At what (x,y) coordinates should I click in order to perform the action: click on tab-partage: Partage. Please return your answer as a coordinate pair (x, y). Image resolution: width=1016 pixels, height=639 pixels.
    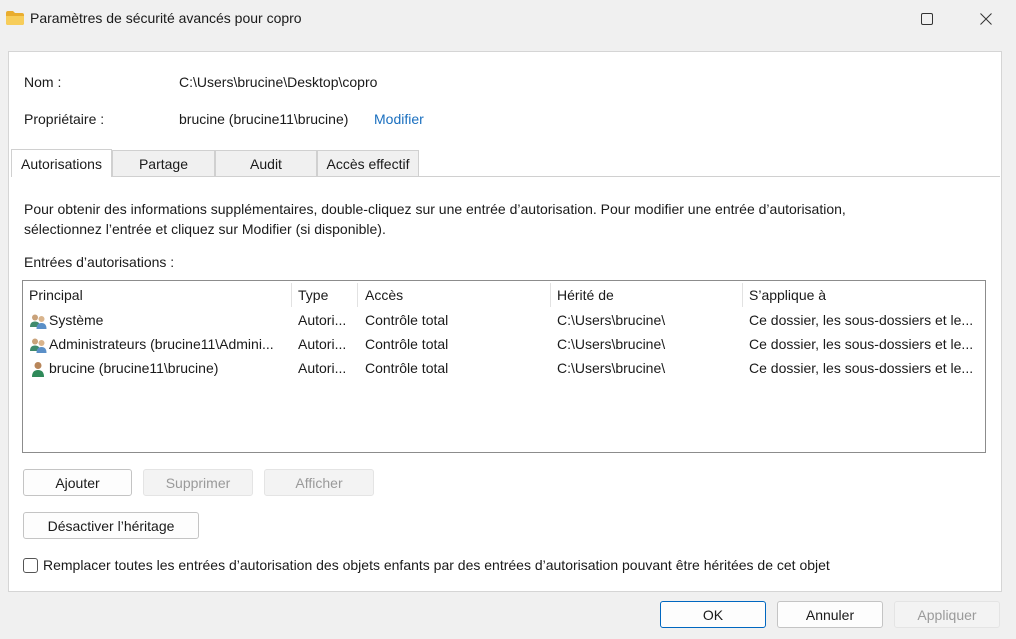
    Looking at the image, I should click on (163, 163).